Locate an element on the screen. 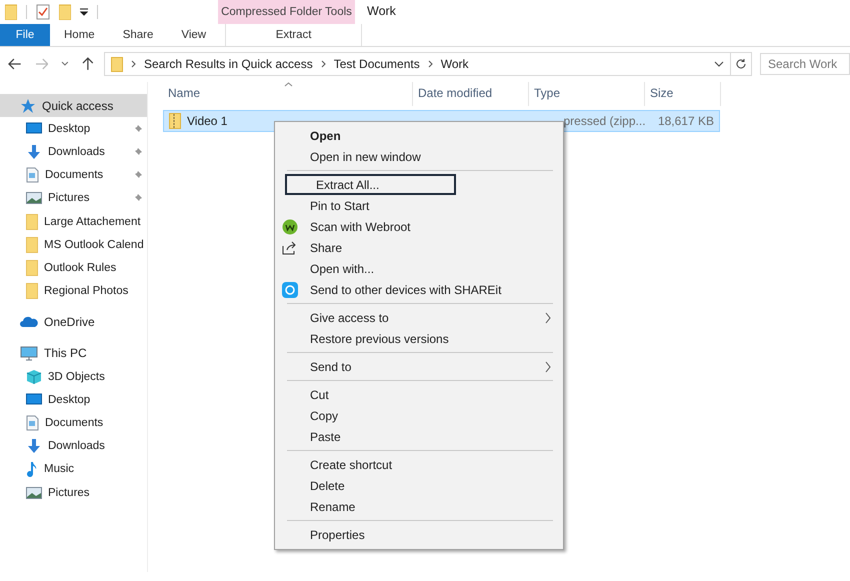  breadcrumb: Search Results in Quick access is located at coordinates (228, 64).